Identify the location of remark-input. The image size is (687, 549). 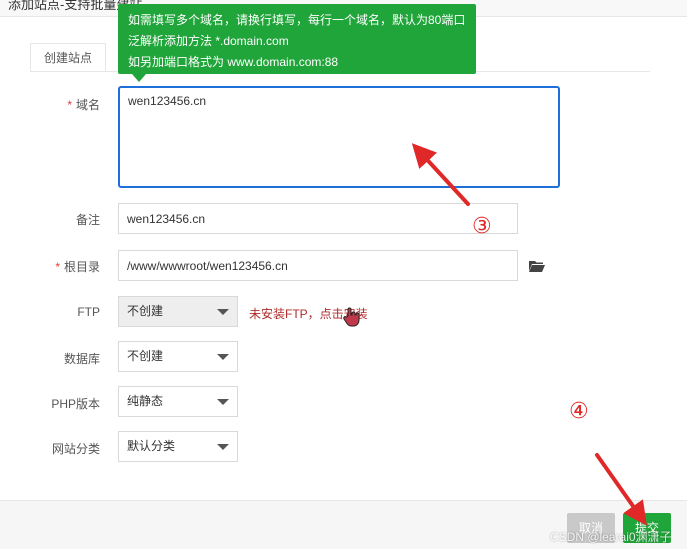
(318, 218).